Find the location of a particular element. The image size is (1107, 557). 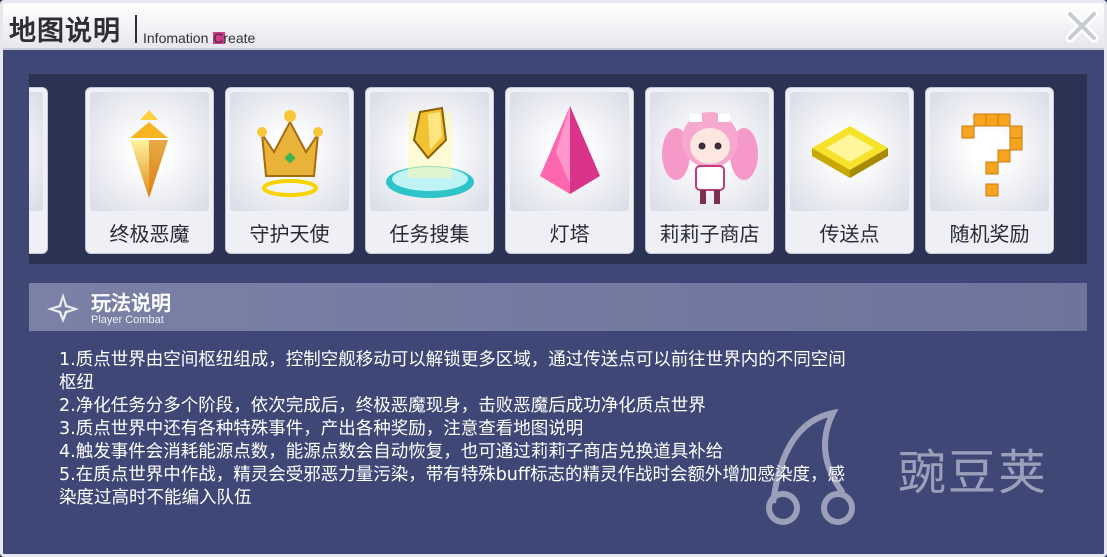

gameplay-section-header: 玩法说明 Player Combat is located at coordinates (558, 307).